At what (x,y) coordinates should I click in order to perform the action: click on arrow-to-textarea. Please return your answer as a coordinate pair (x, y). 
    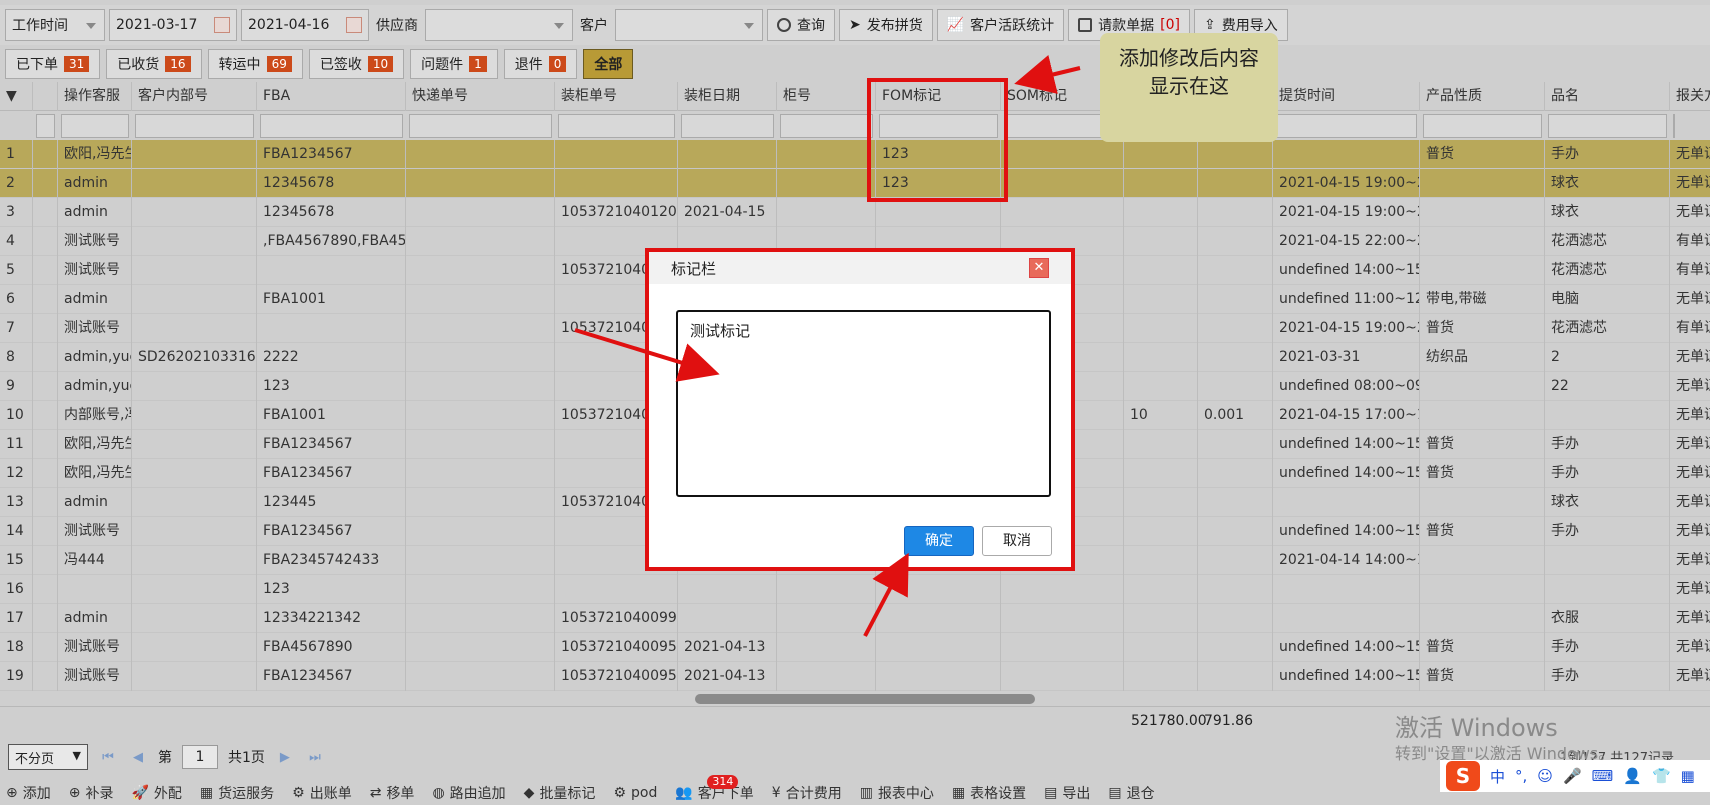
    Looking at the image, I should click on (647, 355).